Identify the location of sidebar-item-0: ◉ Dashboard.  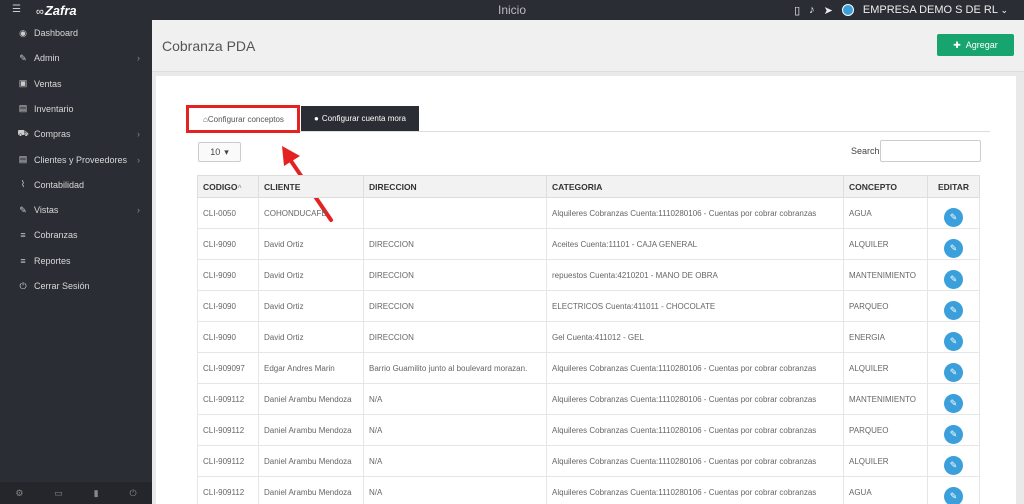
(76, 33).